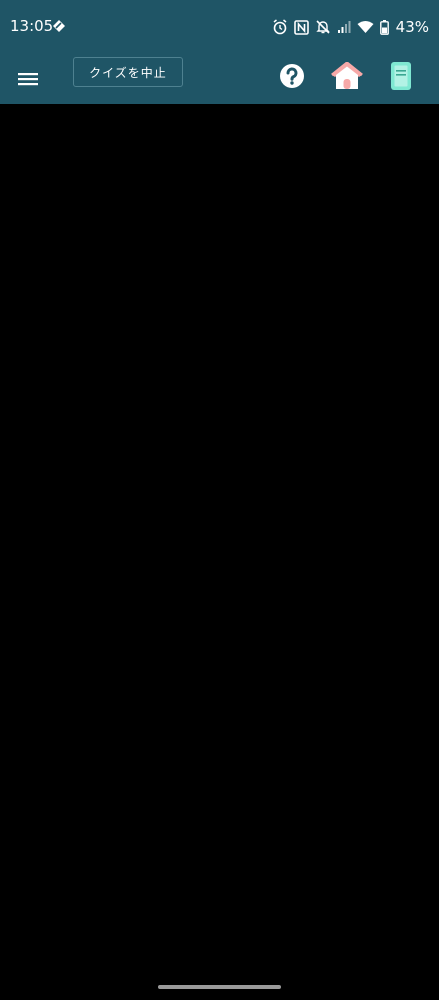 This screenshot has height=1000, width=439. Describe the element at coordinates (128, 72) in the screenshot. I see `quit-quiz-button: クイズを中止` at that location.